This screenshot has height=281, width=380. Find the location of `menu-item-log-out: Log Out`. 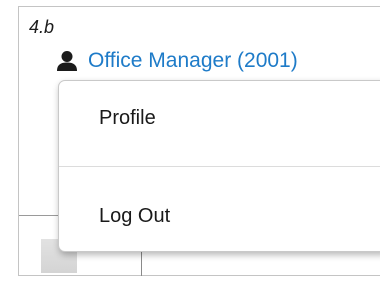

menu-item-log-out: Log Out is located at coordinates (134, 216).